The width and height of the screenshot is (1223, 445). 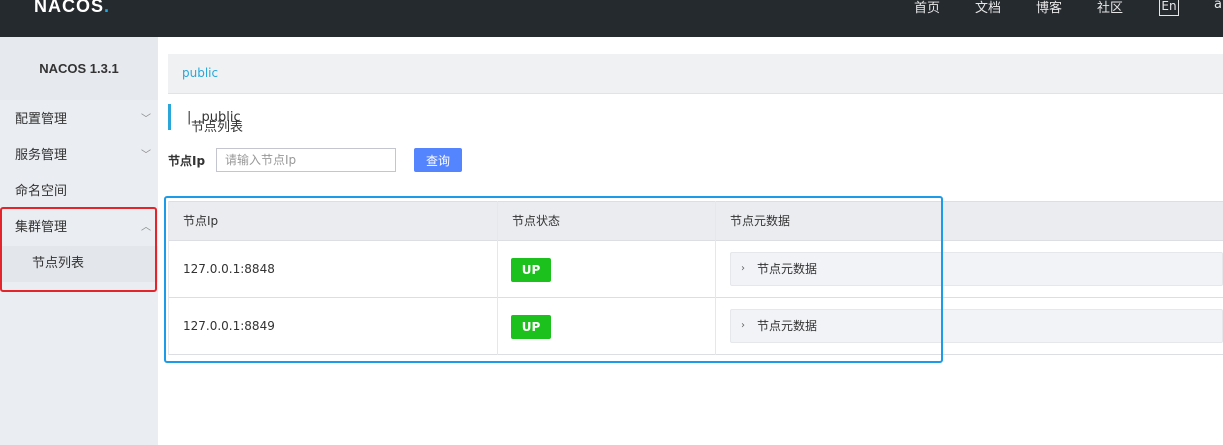 What do you see at coordinates (927, 8) in the screenshot?
I see `nav-home: 首页` at bounding box center [927, 8].